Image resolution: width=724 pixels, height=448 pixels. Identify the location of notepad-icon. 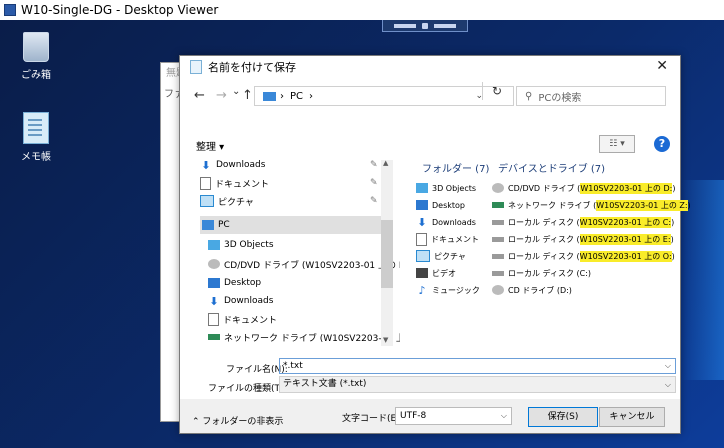
(196, 67).